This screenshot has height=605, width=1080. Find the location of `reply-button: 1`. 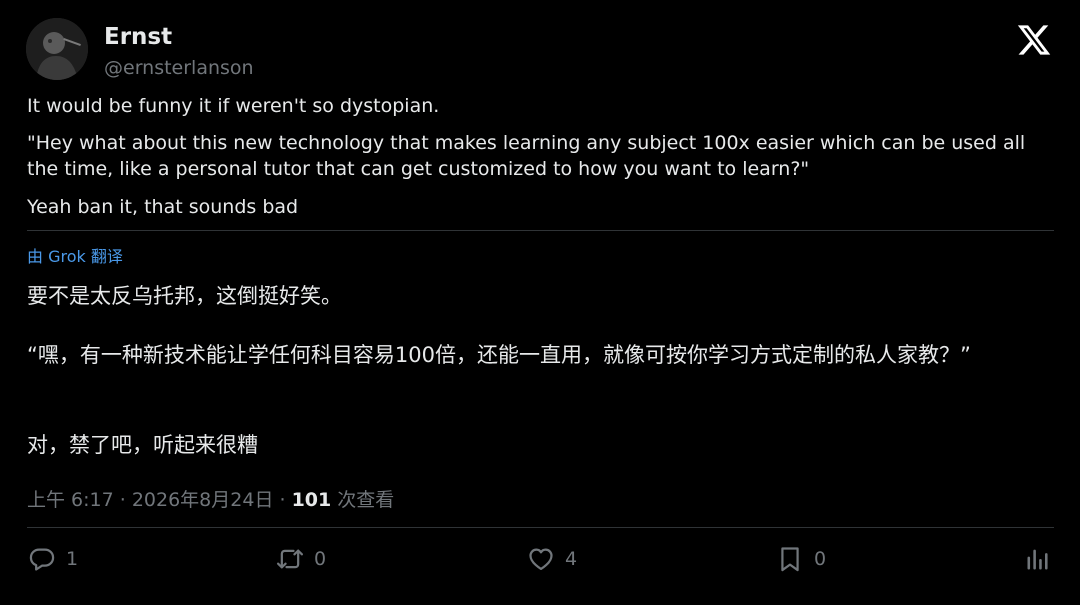

reply-button: 1 is located at coordinates (53, 559).